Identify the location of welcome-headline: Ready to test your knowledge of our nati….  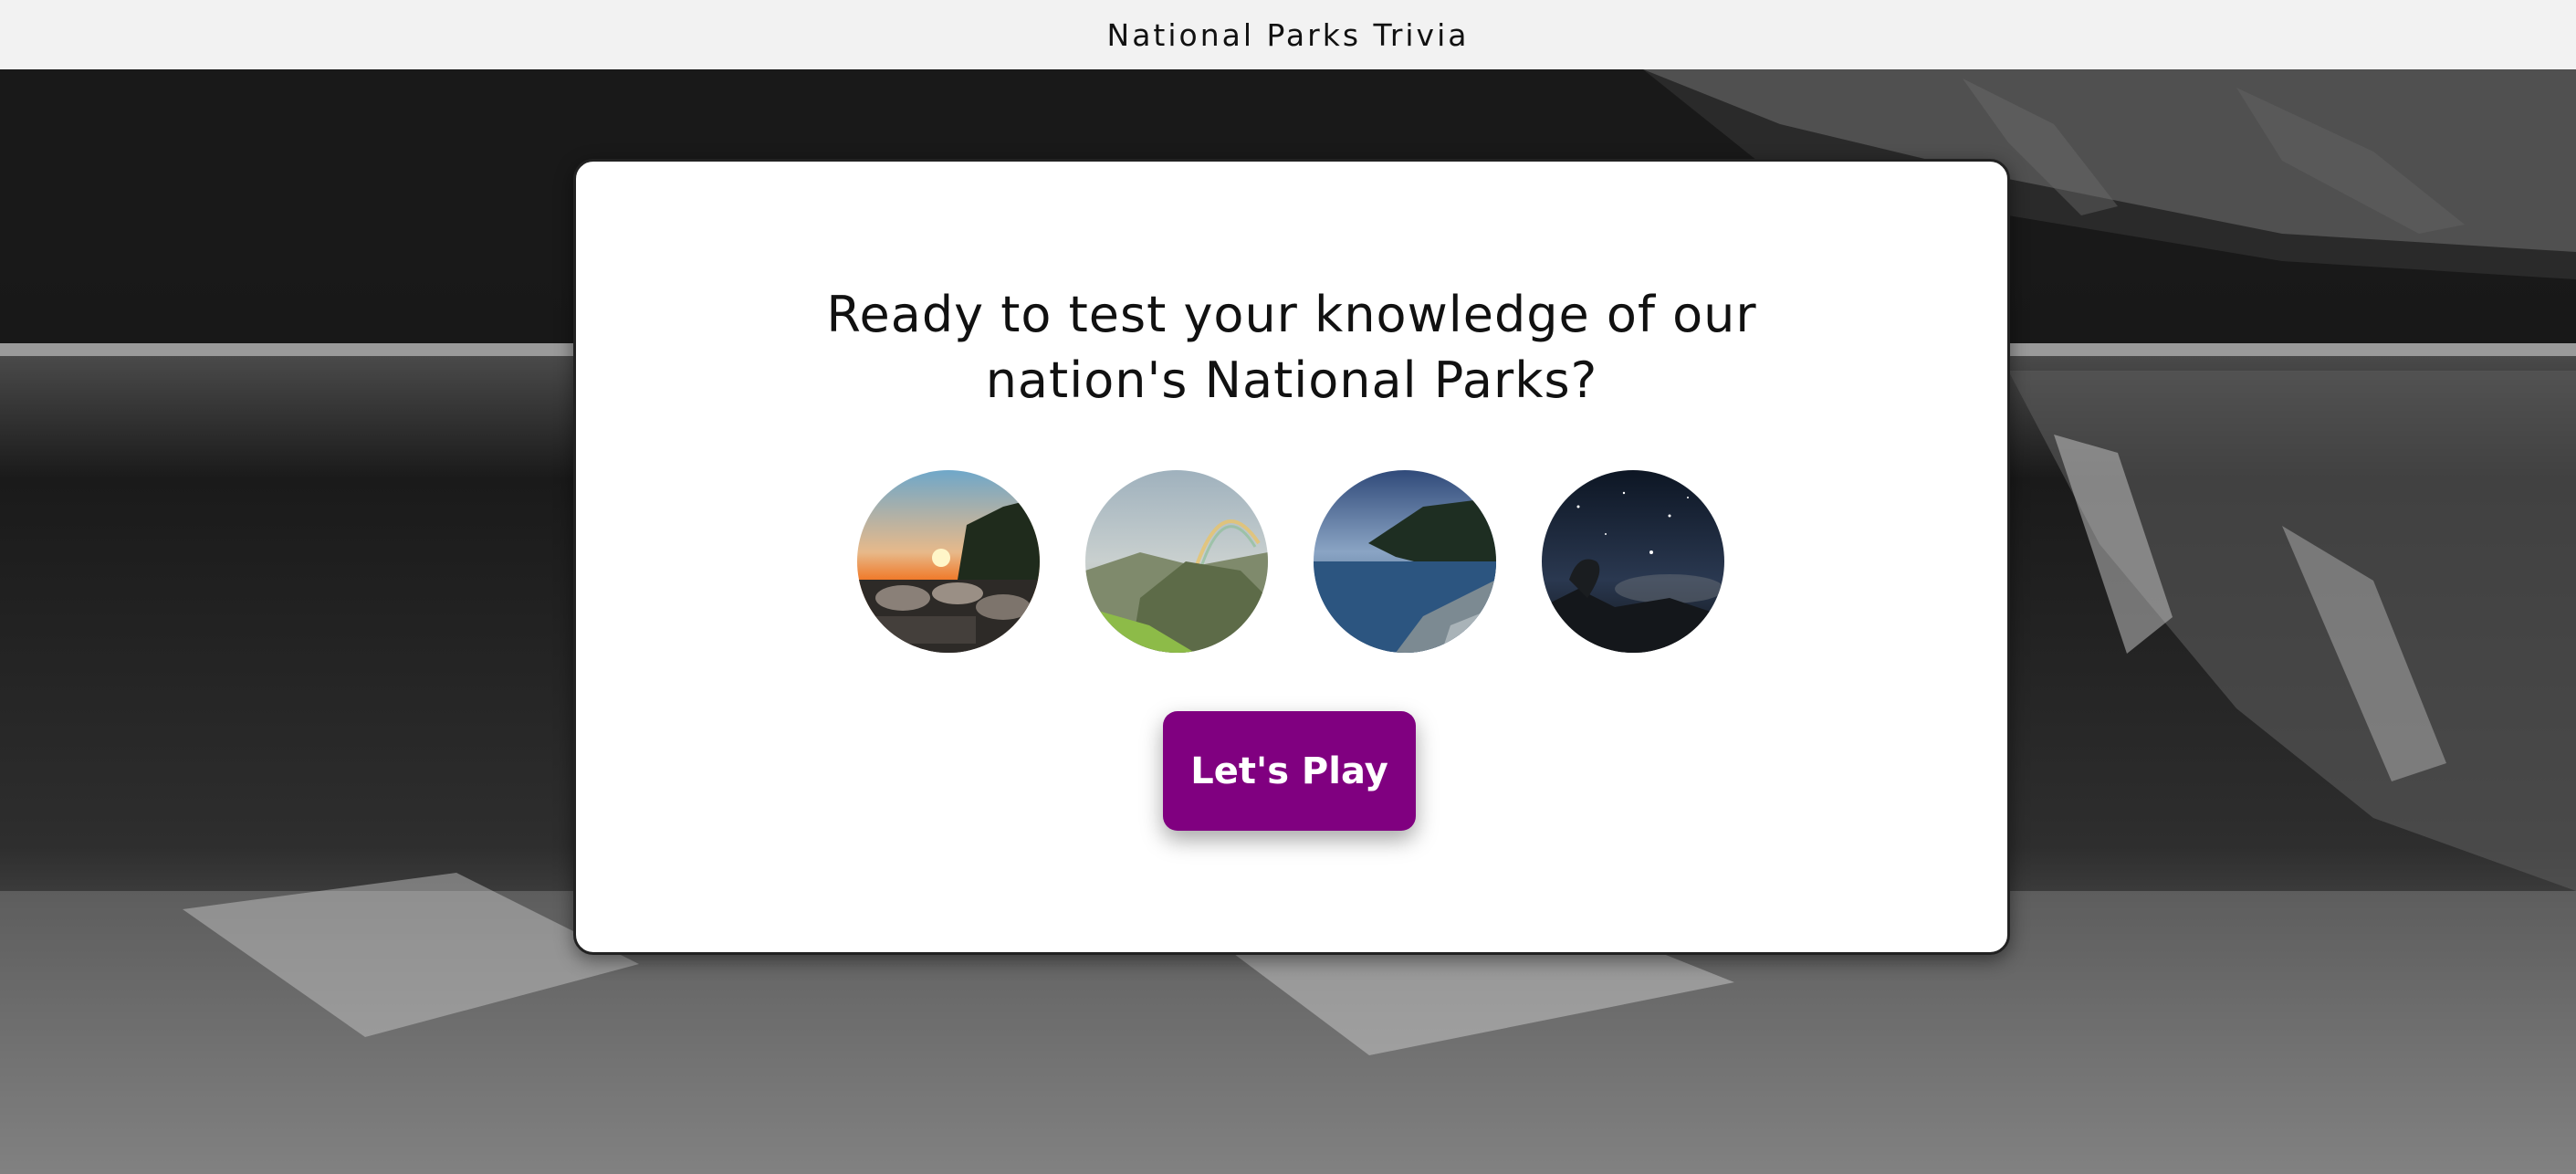
(1291, 348).